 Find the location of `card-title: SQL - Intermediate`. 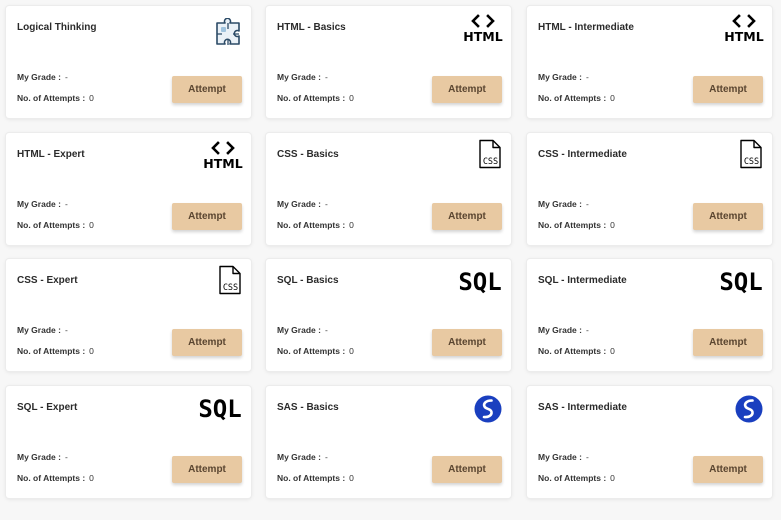

card-title: SQL - Intermediate is located at coordinates (582, 280).